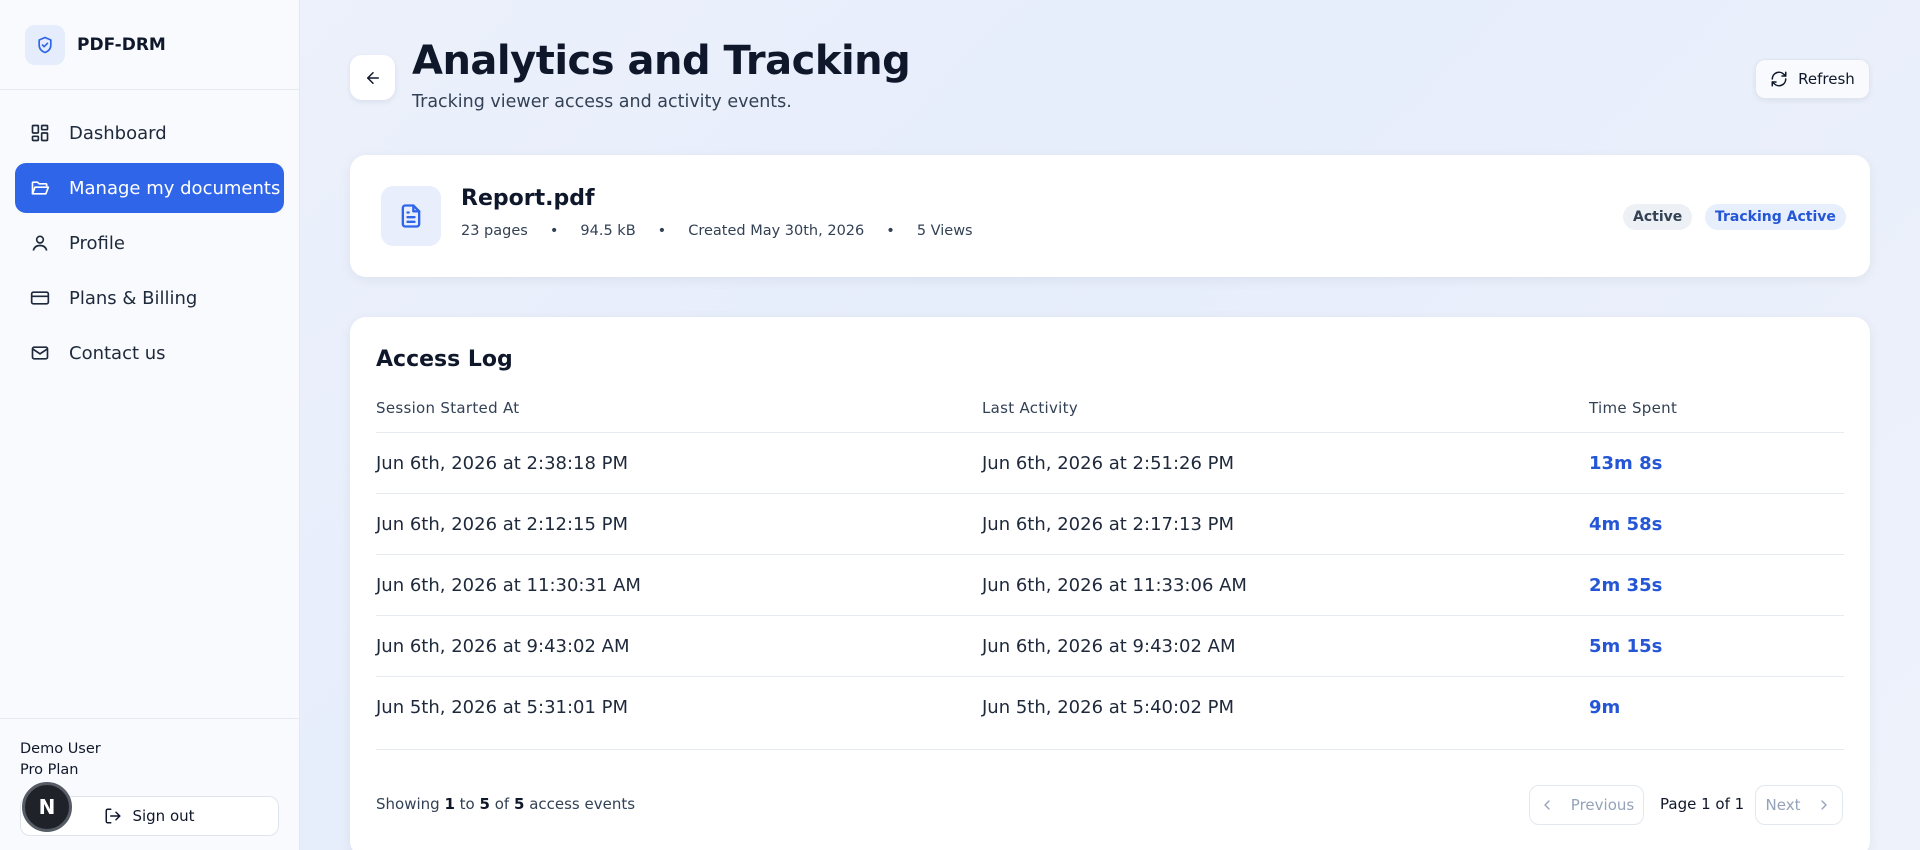 Image resolution: width=1920 pixels, height=850 pixels. I want to click on brand-name: PDF-DRM, so click(121, 44).